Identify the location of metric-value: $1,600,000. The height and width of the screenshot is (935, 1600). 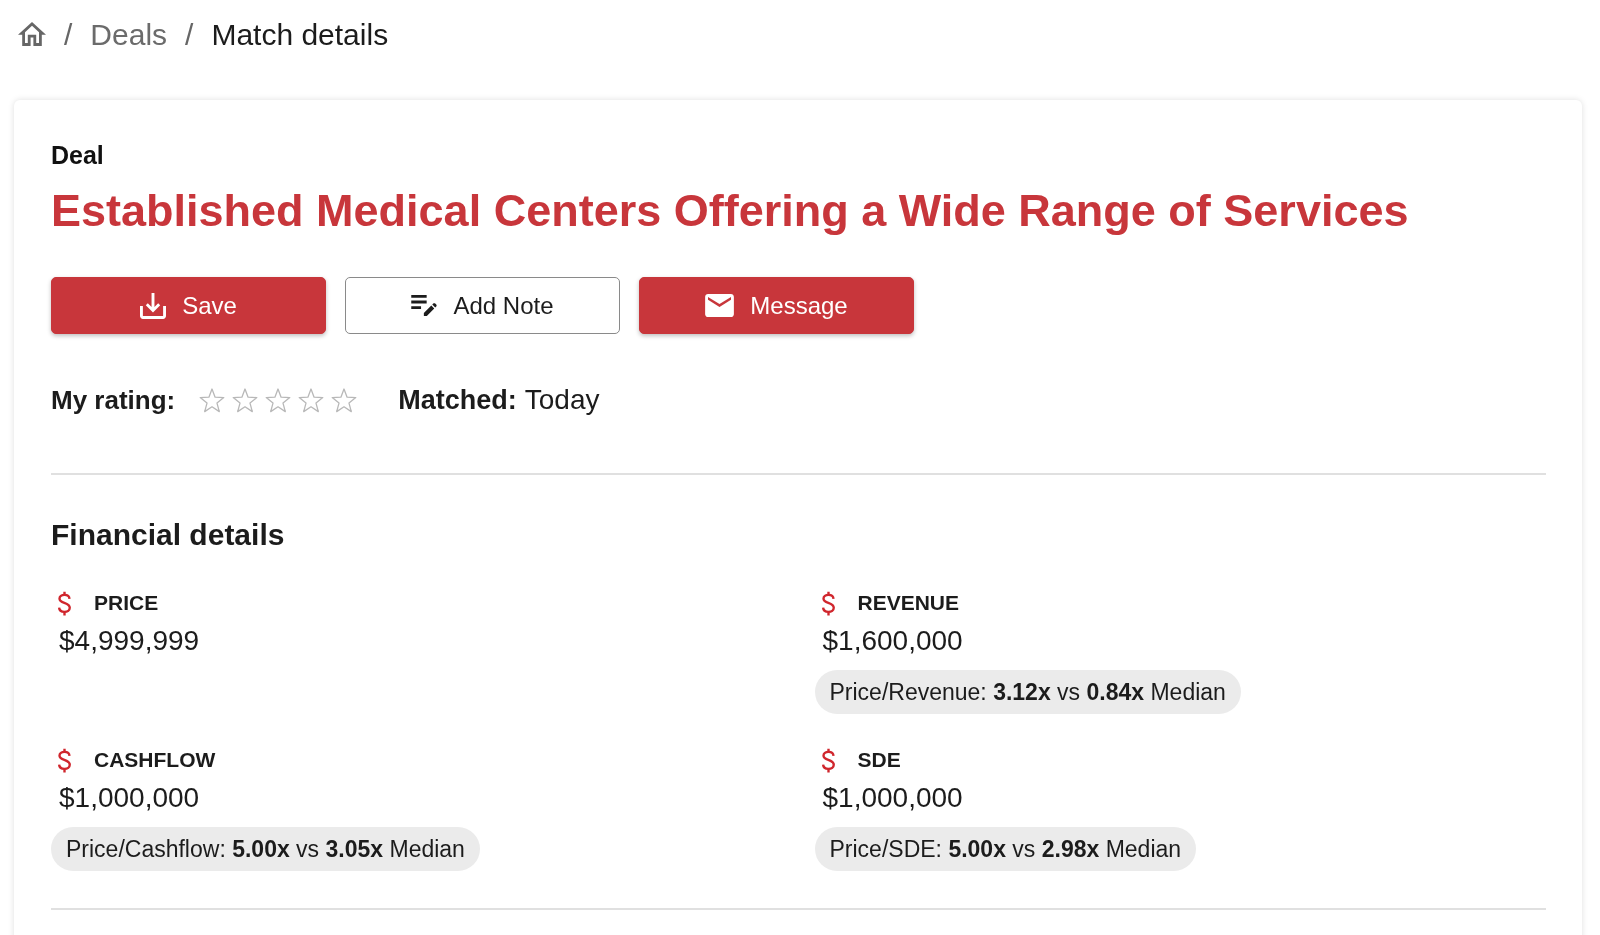
(892, 641).